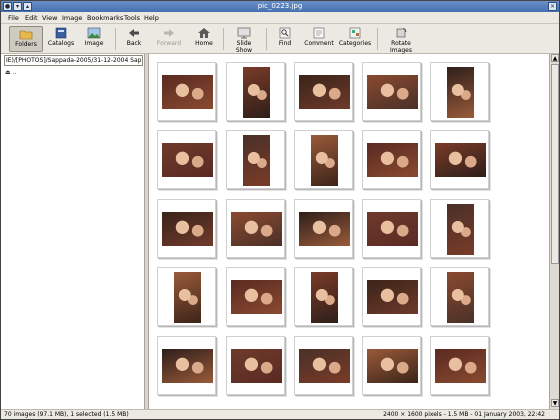  I want to click on find-button: Find, so click(285, 39).